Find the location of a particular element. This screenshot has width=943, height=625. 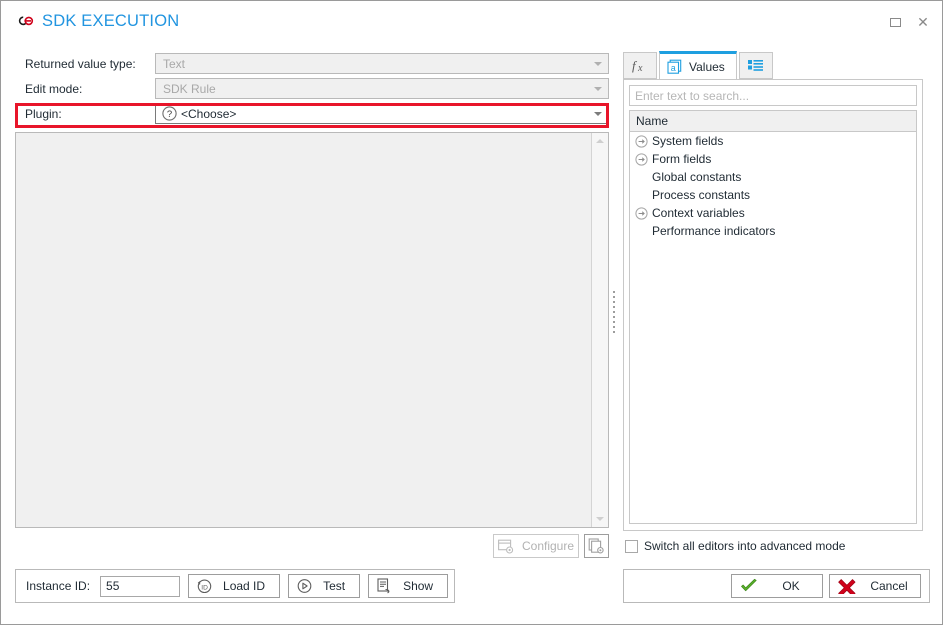

tab-list is located at coordinates (756, 65).